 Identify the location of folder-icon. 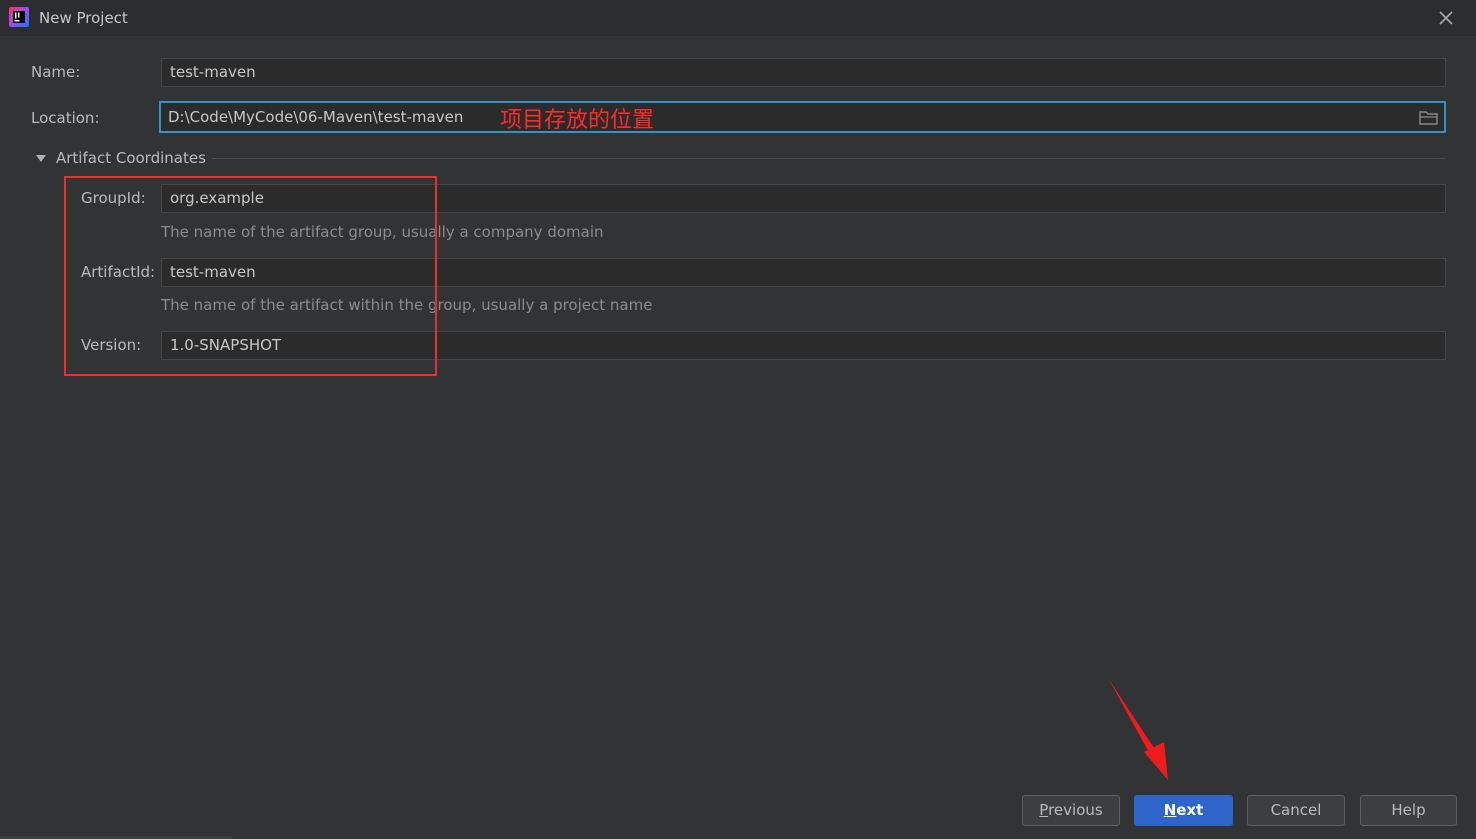
(1429, 118).